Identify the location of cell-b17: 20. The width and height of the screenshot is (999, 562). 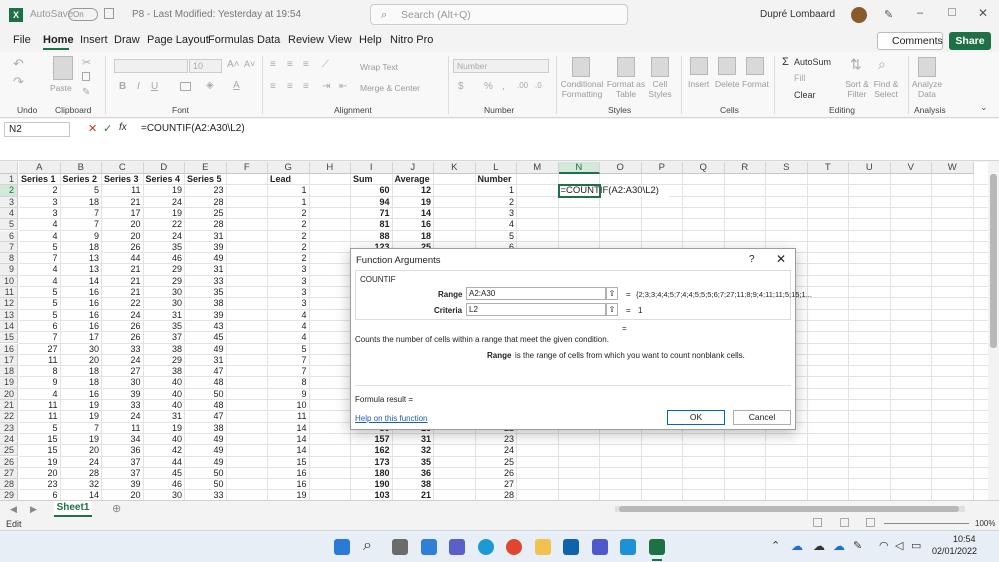
(81, 360).